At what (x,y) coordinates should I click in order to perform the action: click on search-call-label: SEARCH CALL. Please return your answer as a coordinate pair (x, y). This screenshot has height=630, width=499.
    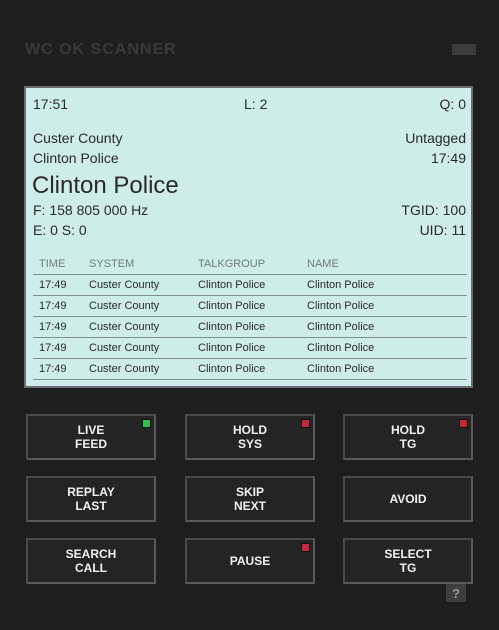
    Looking at the image, I should click on (91, 561).